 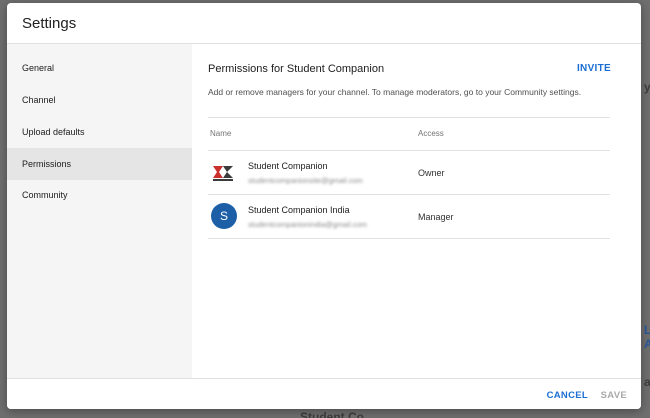 What do you see at coordinates (305, 180) in the screenshot?
I see `member-email: studentcompanionsite@gmail.com` at bounding box center [305, 180].